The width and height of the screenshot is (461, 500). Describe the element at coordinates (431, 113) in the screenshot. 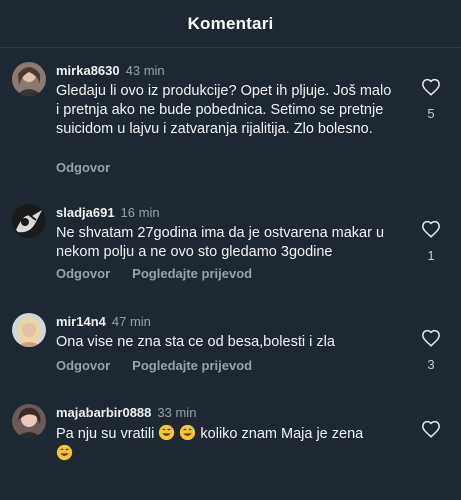

I see `like-count: 5` at that location.